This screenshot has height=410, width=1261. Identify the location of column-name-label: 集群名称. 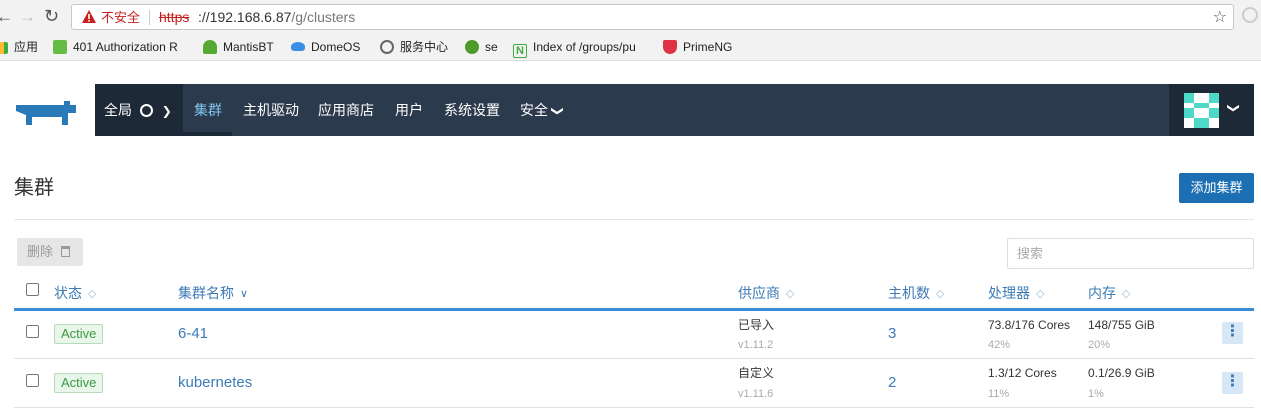
(206, 293).